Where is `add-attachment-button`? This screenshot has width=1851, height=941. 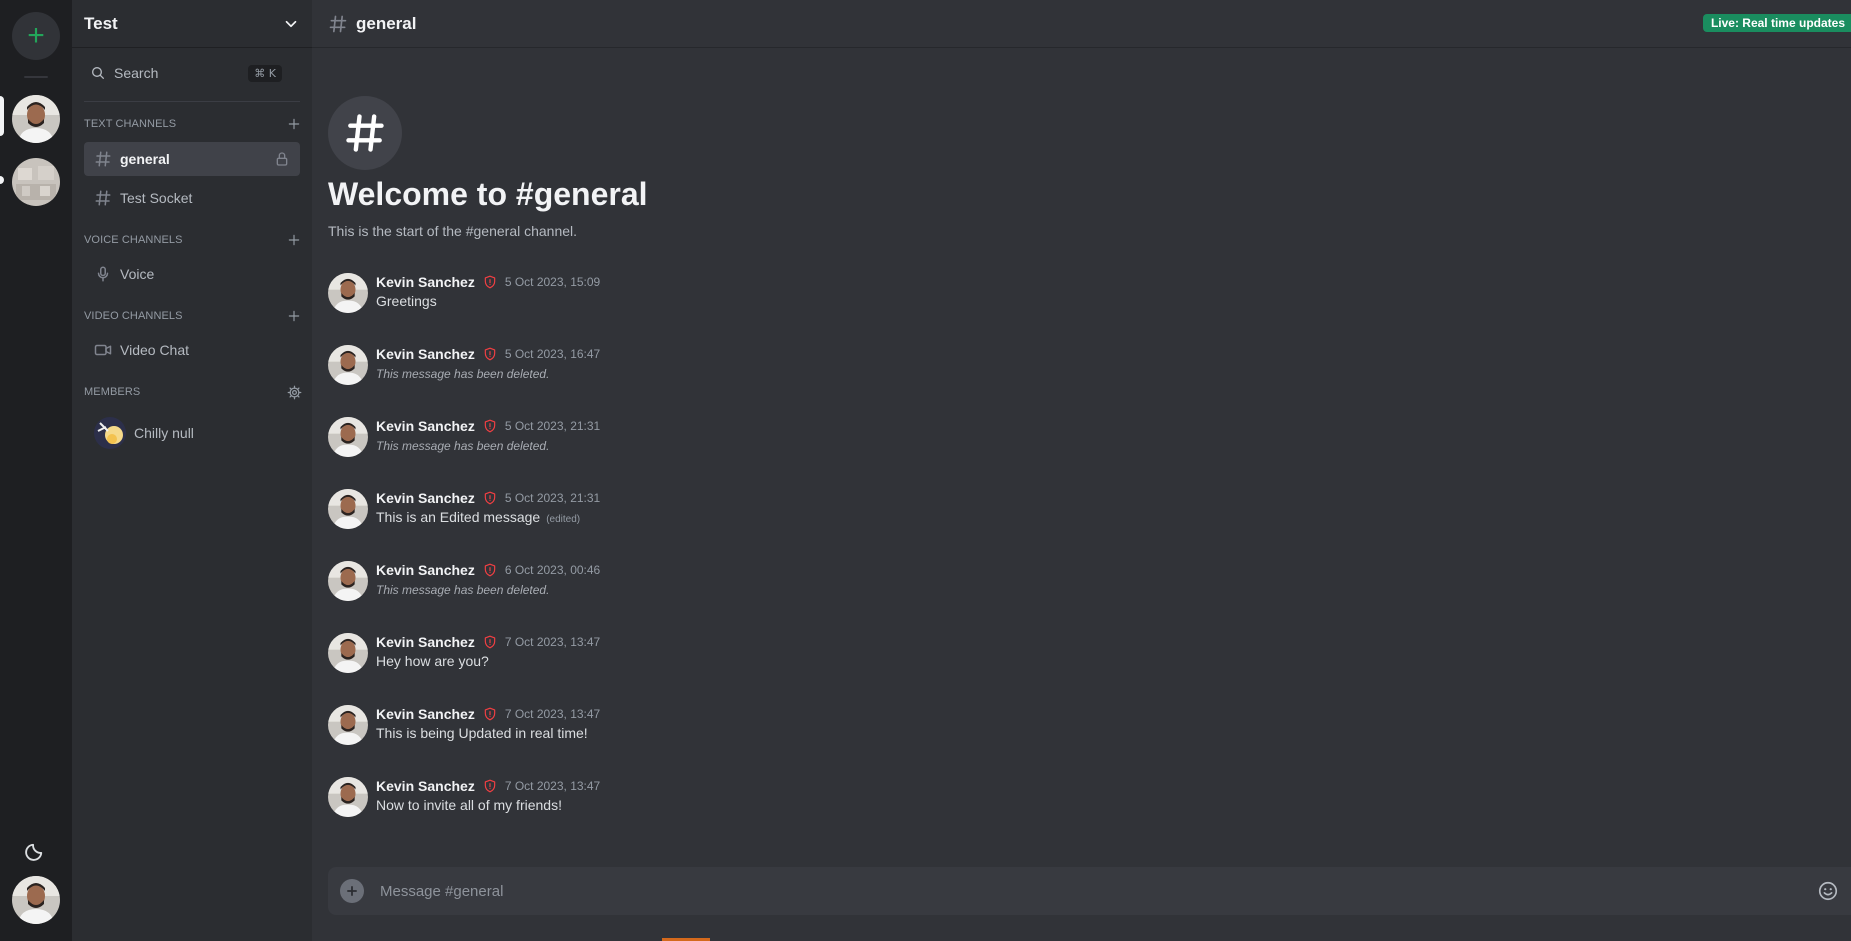
add-attachment-button is located at coordinates (352, 891).